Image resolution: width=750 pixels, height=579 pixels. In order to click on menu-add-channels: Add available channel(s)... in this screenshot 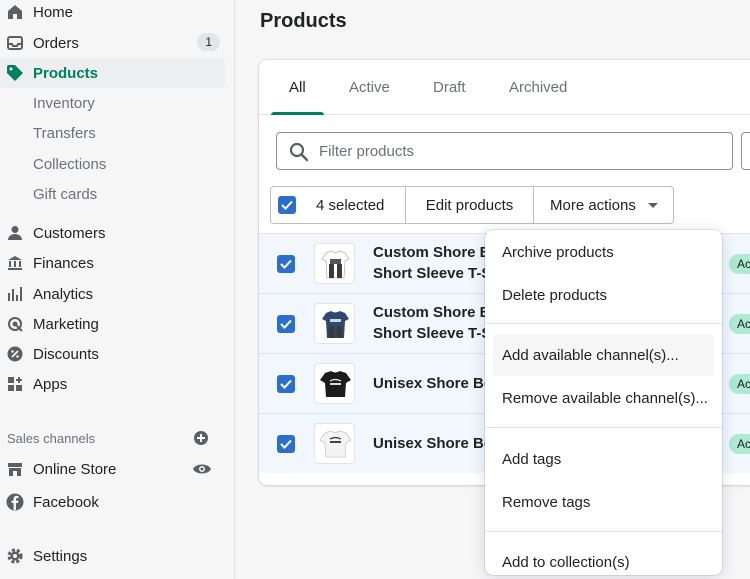, I will do `click(603, 355)`.